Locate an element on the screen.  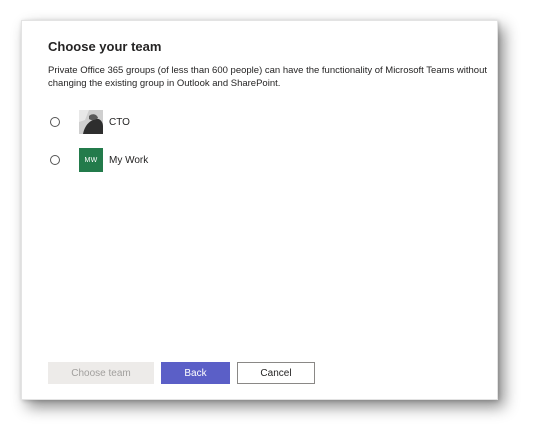
team-option-my-work: MW My Work is located at coordinates (99, 160).